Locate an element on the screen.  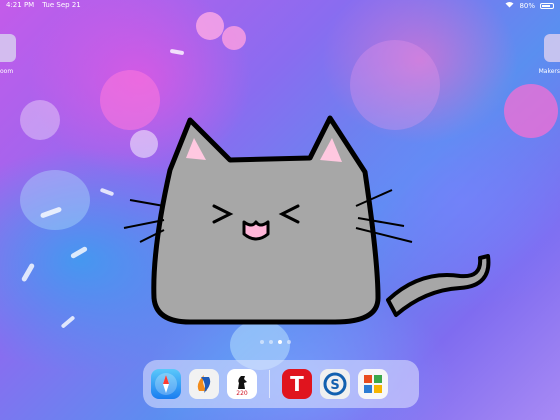
office-app-icon is located at coordinates (373, 384).